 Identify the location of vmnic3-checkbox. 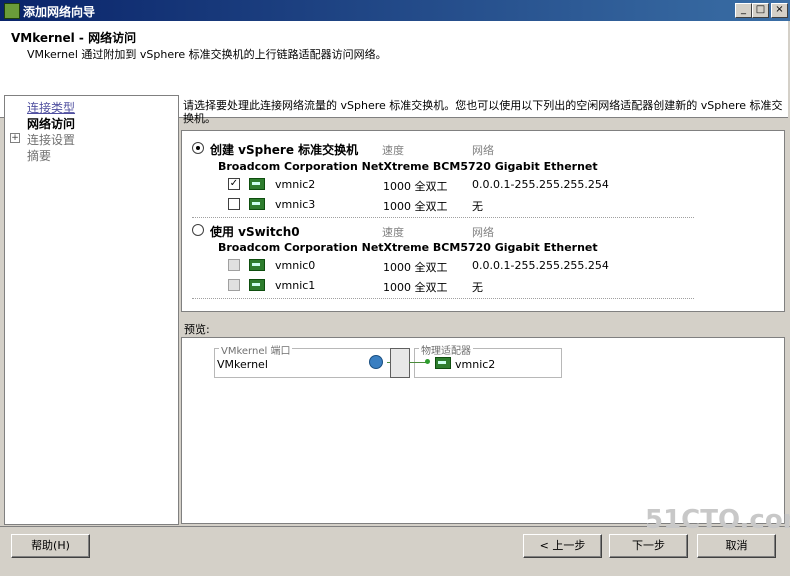
(234, 204).